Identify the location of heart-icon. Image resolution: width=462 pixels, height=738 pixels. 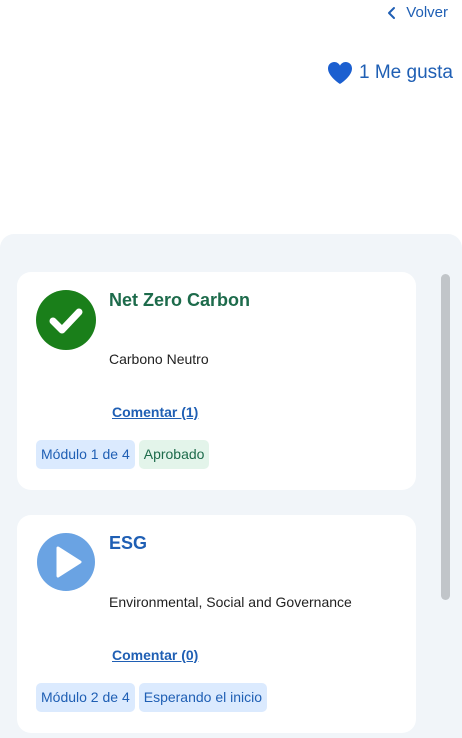
(340, 73).